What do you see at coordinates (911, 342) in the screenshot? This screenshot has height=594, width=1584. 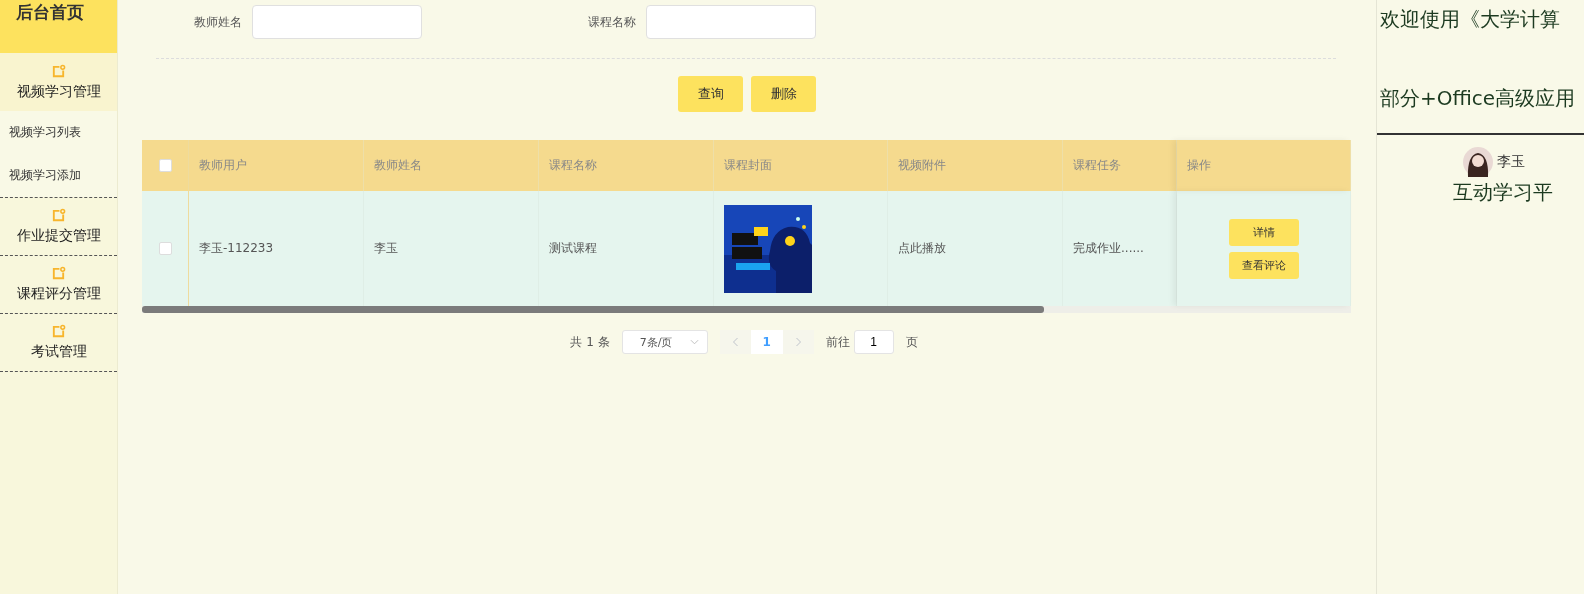 I see `page-suffix: 页` at bounding box center [911, 342].